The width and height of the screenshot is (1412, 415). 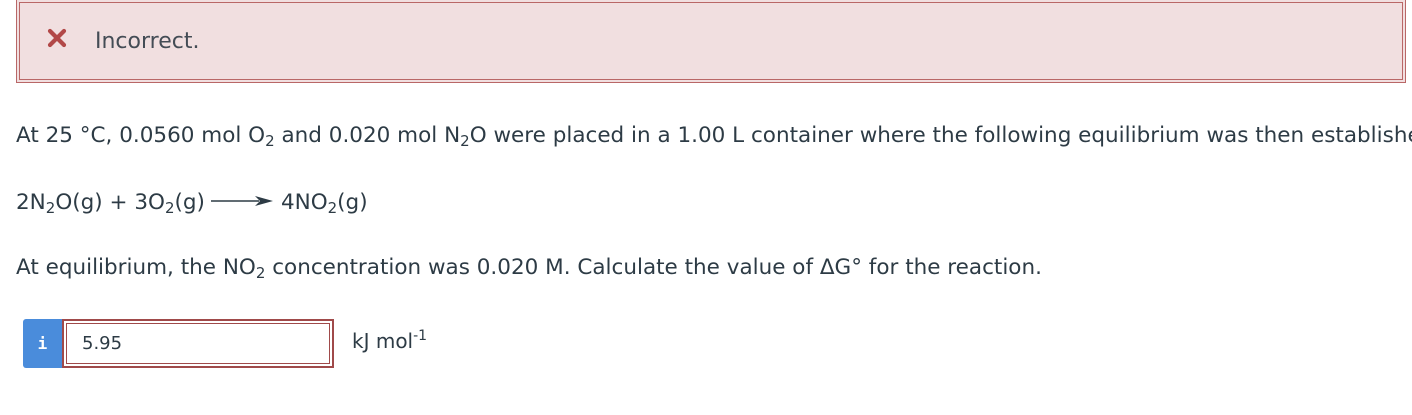 I want to click on info-icon: i, so click(x=42, y=343).